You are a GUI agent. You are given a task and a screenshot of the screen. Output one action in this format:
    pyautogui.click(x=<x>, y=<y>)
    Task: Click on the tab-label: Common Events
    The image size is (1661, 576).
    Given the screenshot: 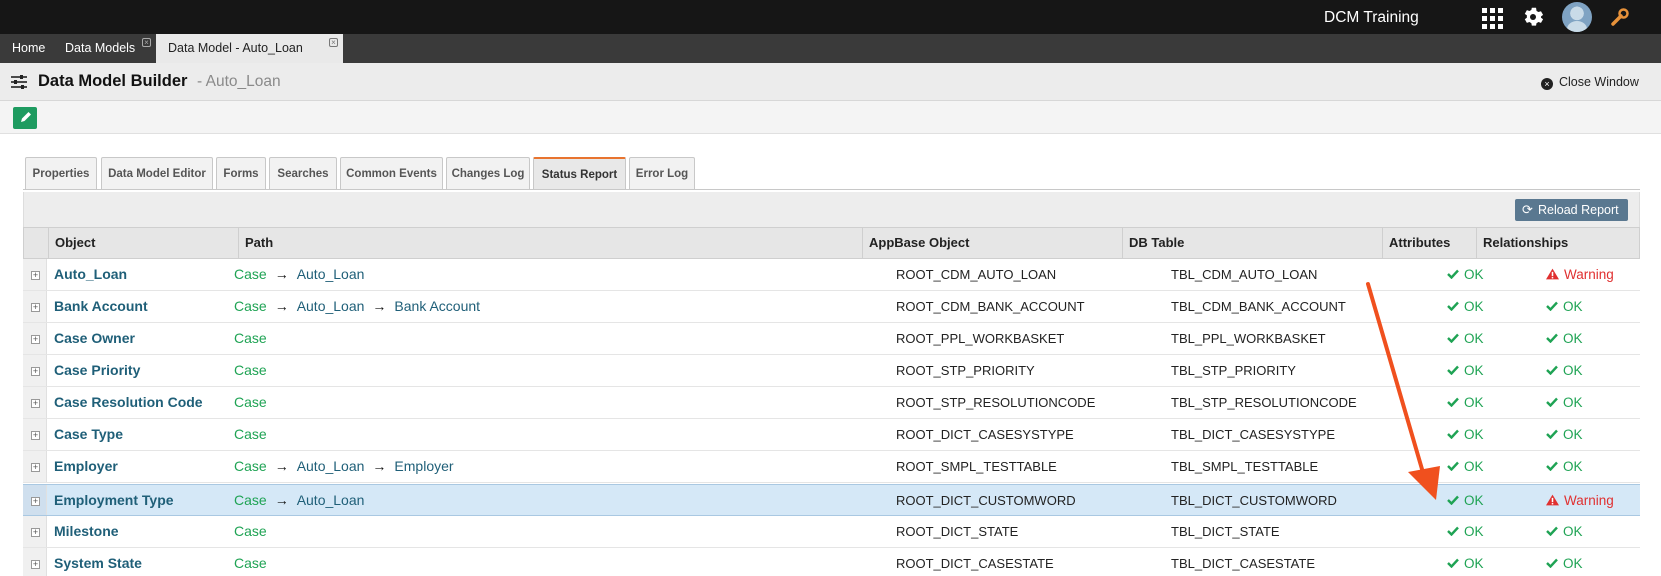 What is the action you would take?
    pyautogui.click(x=391, y=174)
    